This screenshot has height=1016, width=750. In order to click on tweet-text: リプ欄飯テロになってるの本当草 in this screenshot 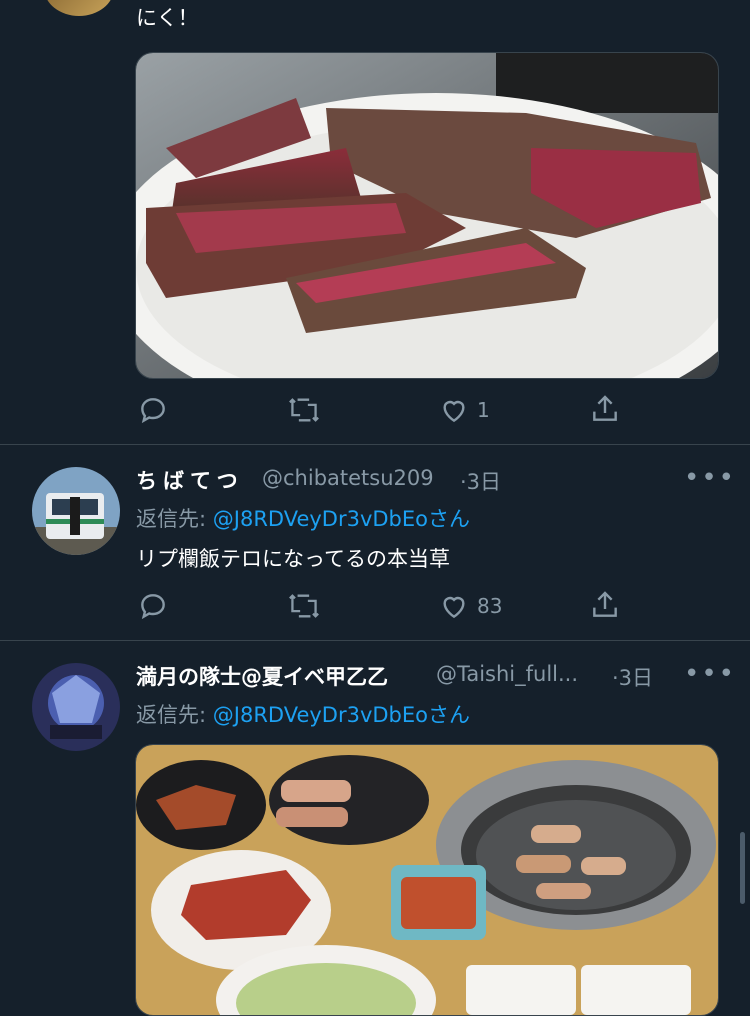, I will do `click(293, 559)`.